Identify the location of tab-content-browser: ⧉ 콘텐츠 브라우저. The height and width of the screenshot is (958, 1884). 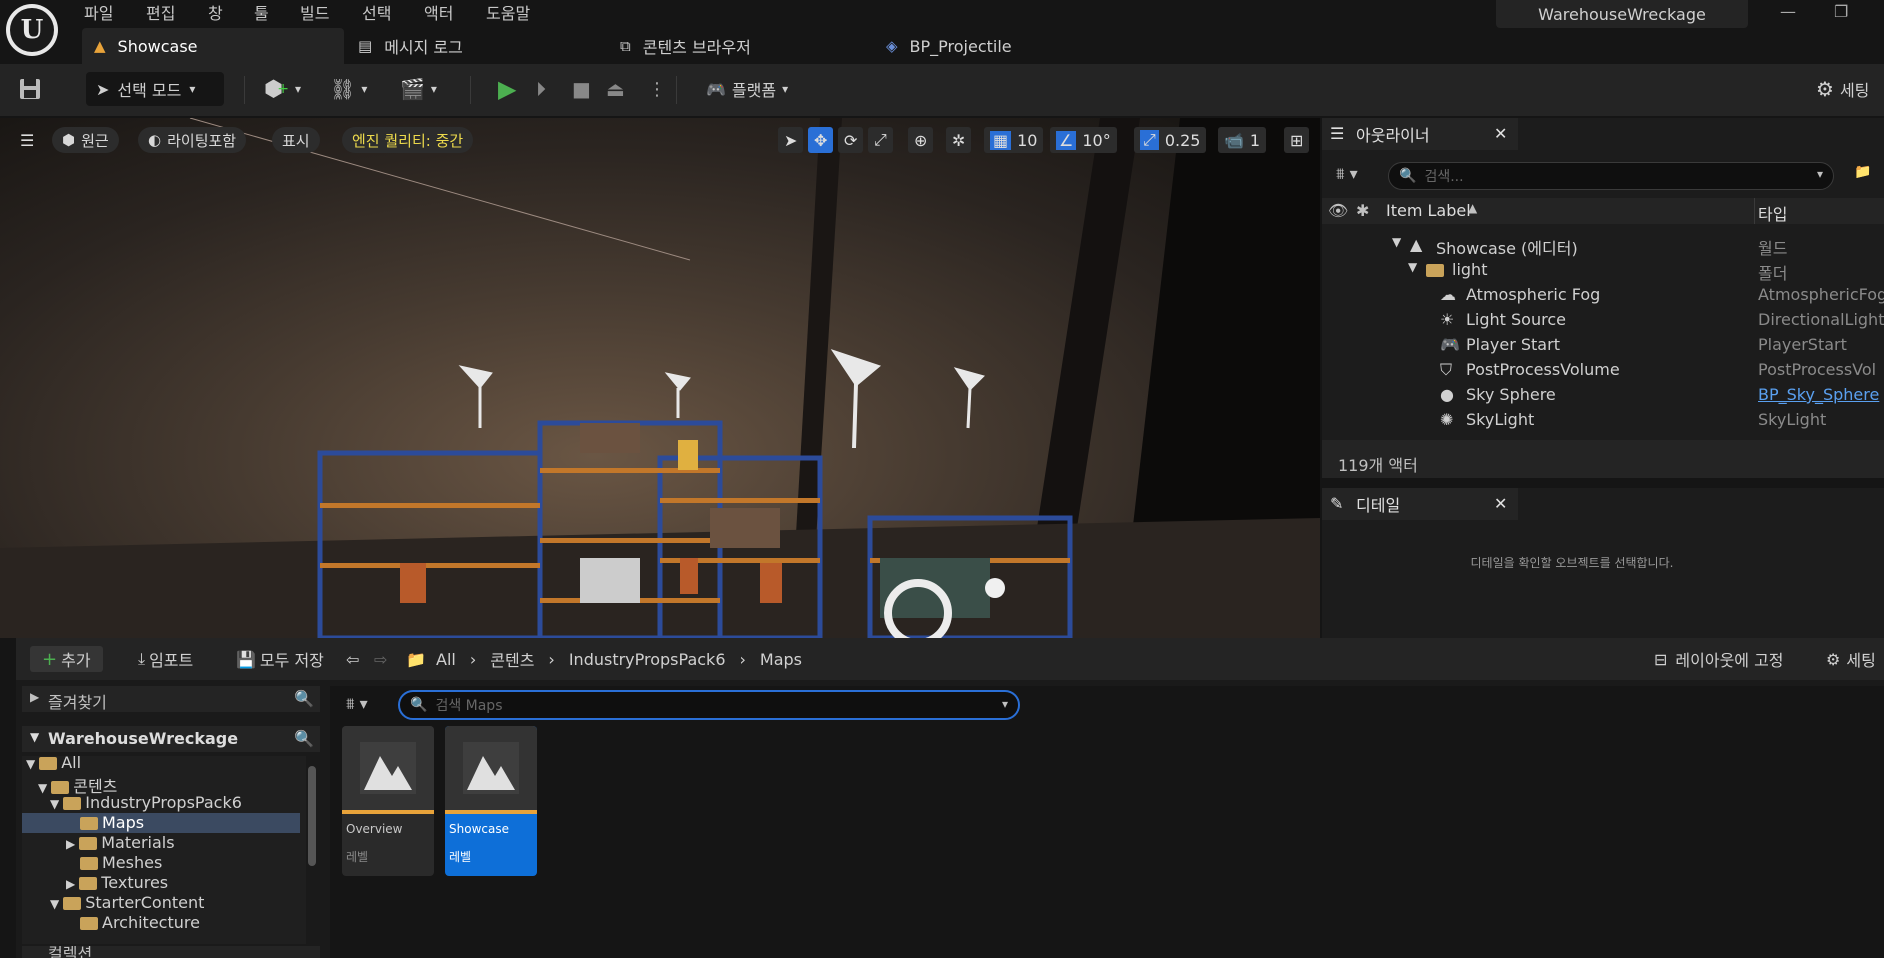
(738, 46).